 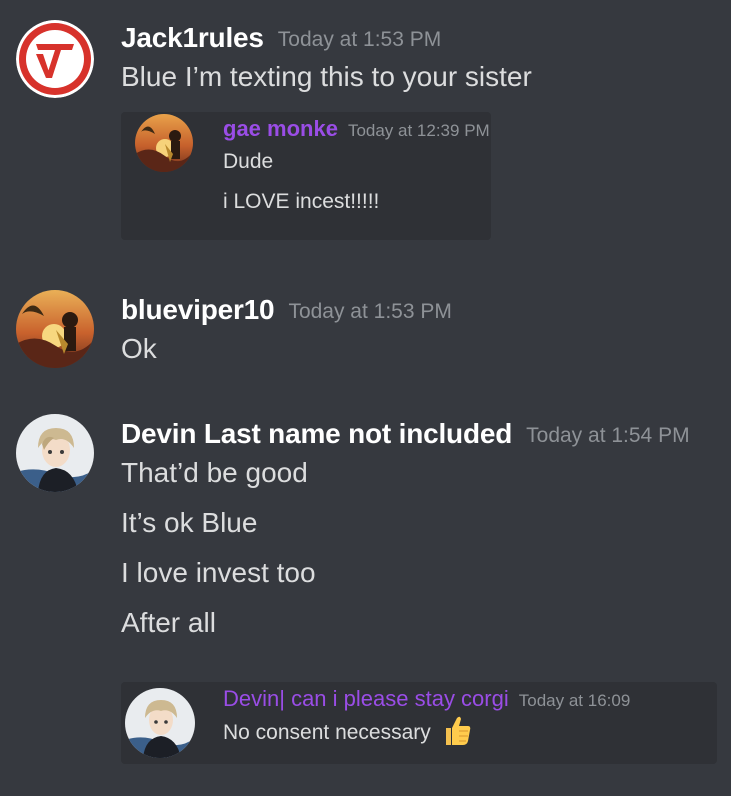 I want to click on username: blueviper10, so click(x=198, y=309).